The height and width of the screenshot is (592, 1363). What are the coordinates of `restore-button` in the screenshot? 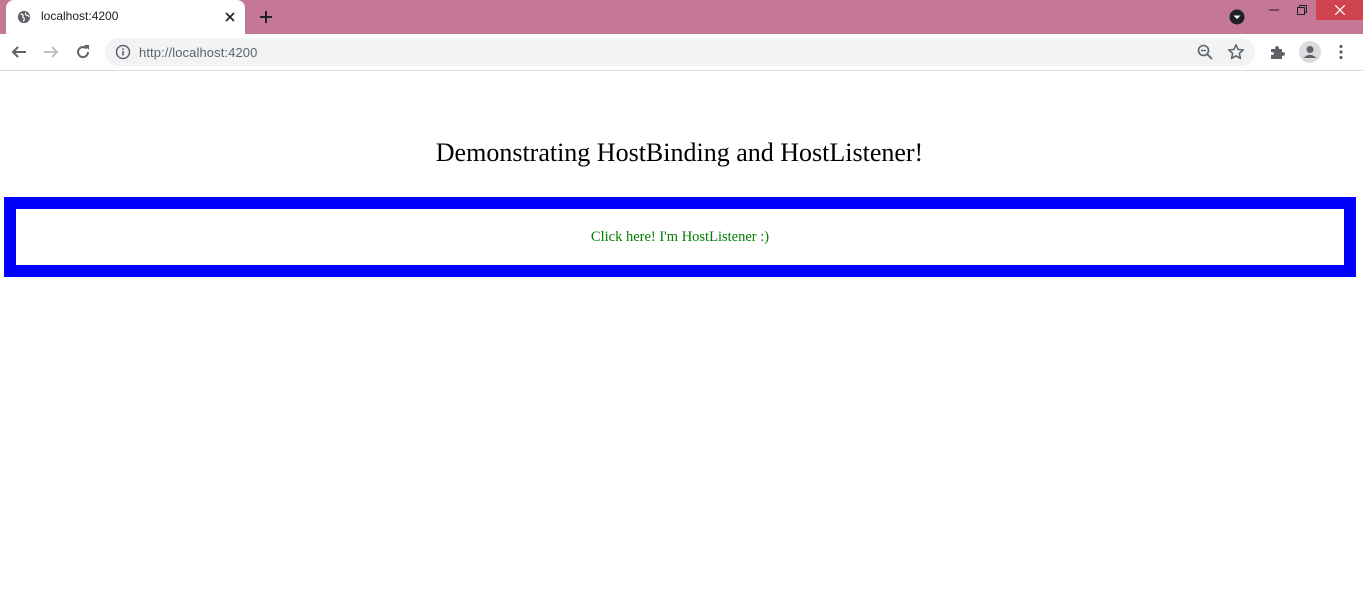 It's located at (1302, 10).